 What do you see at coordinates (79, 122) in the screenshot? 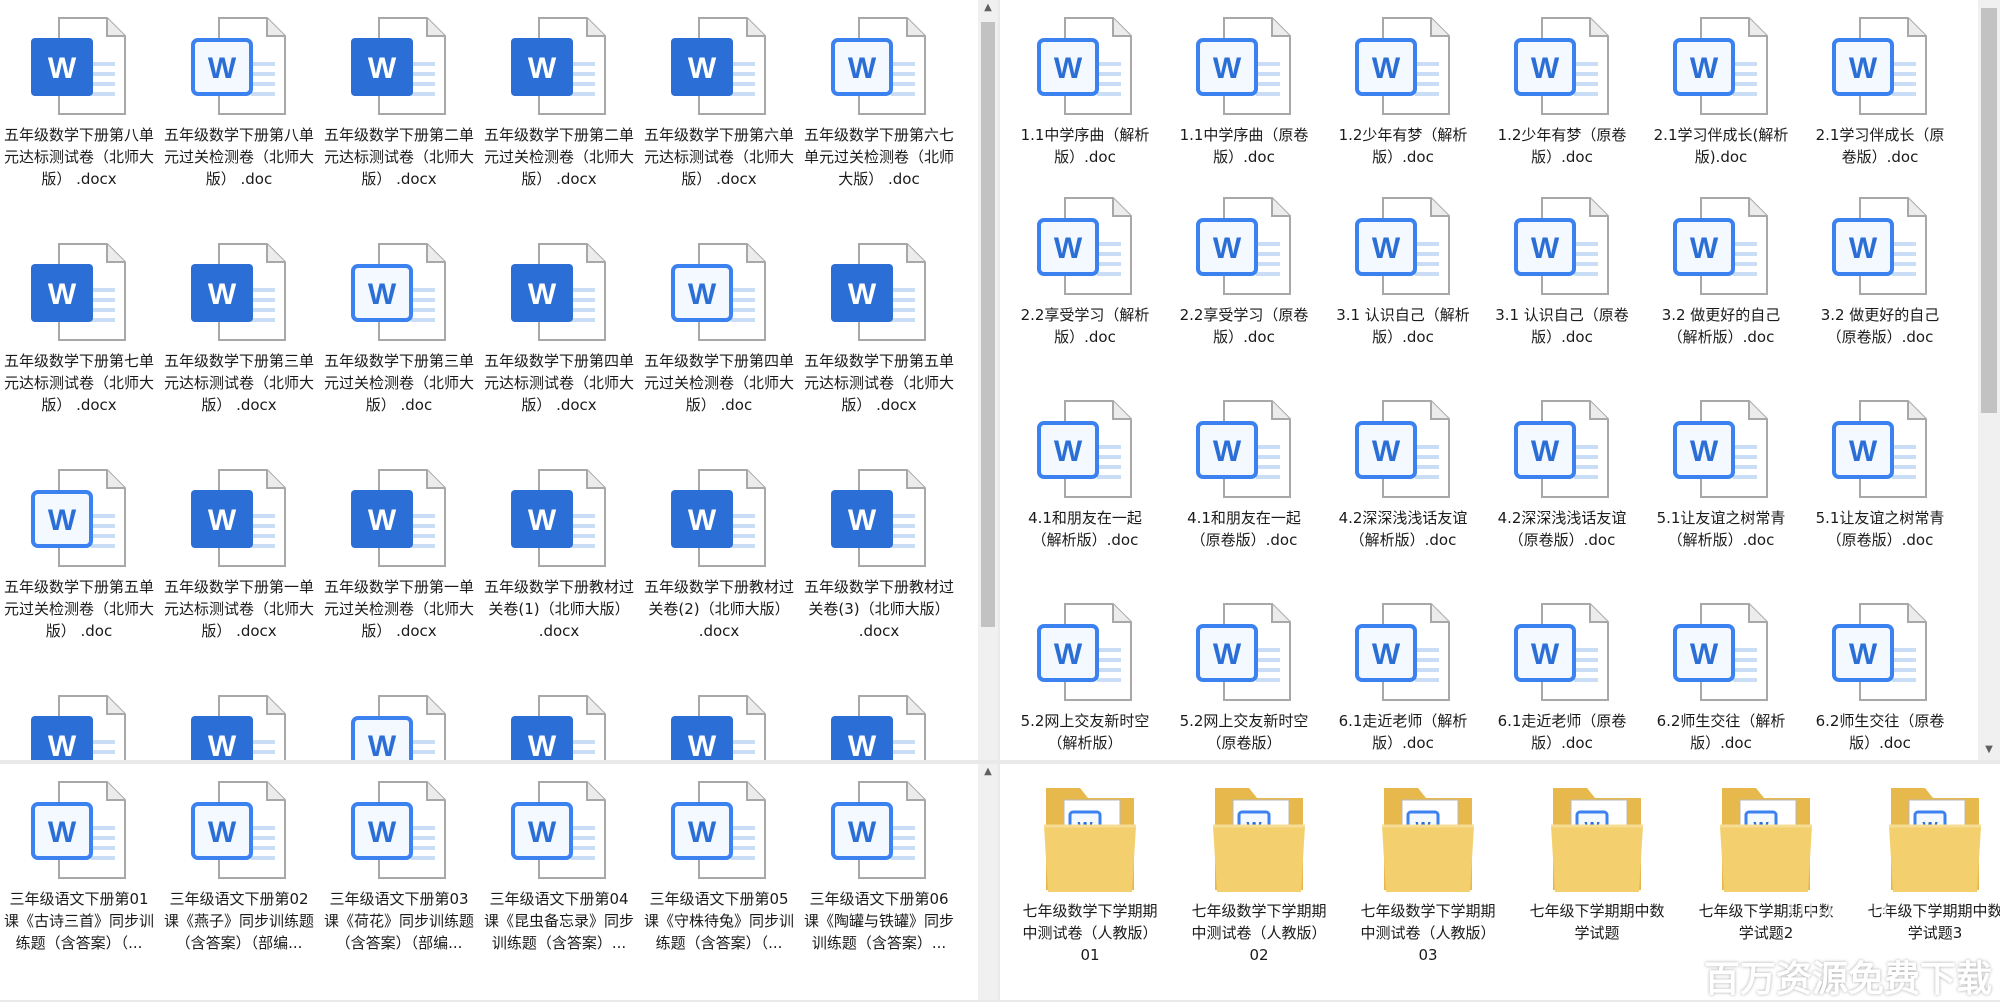
I see `file-item: W 五年级数学下册第八单元达标测试卷（北师大版） .docx` at bounding box center [79, 122].